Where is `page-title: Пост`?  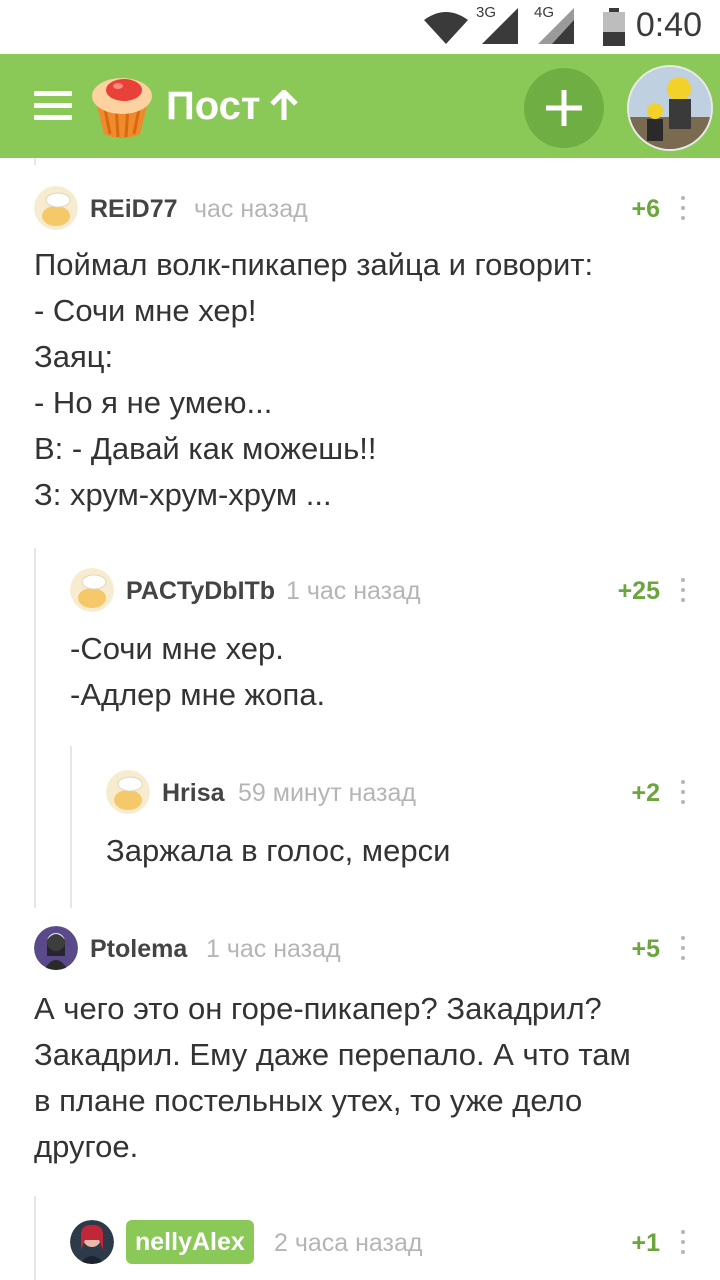
page-title: Пост is located at coordinates (213, 106).